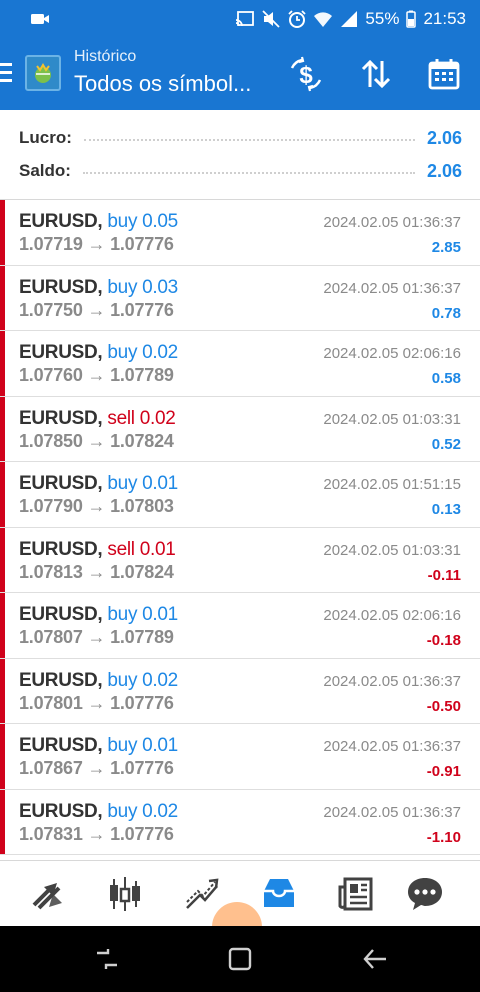 This screenshot has width=480, height=992. Describe the element at coordinates (40, 19) in the screenshot. I see `video-camera-icon` at that location.